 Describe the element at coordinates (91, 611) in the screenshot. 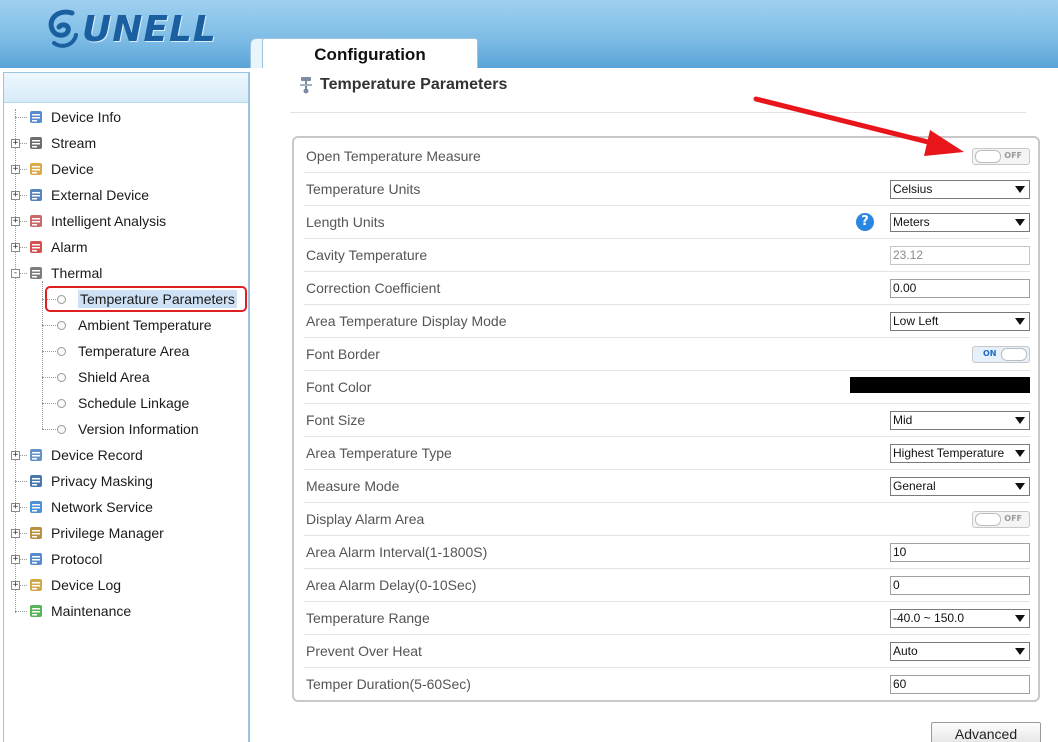

I see `sidebar-item-label: Maintenance` at that location.